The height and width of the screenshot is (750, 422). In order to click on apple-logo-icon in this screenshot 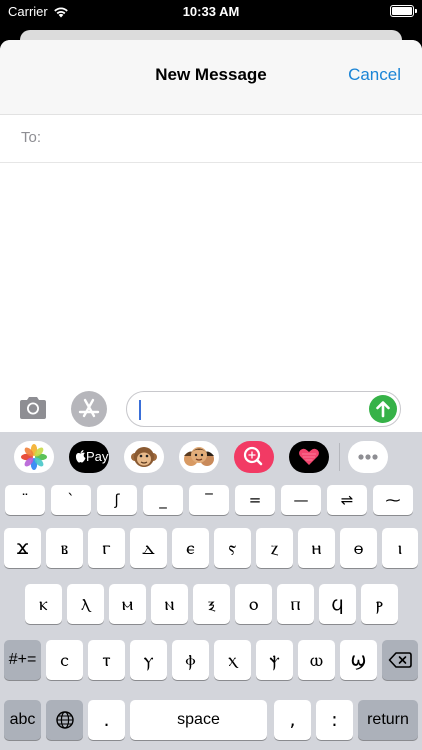, I will do `click(80, 456)`.